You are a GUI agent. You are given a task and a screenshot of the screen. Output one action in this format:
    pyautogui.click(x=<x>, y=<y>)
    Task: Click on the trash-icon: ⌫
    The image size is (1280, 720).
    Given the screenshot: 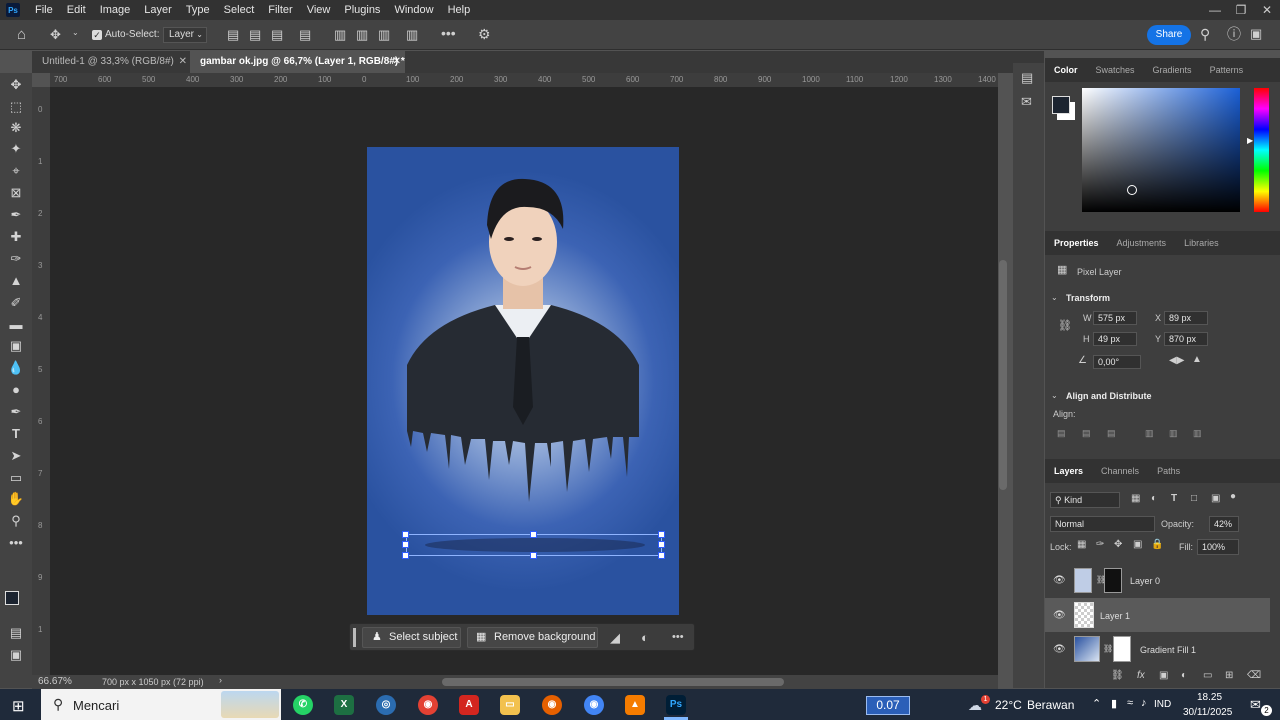 What is the action you would take?
    pyautogui.click(x=1254, y=676)
    